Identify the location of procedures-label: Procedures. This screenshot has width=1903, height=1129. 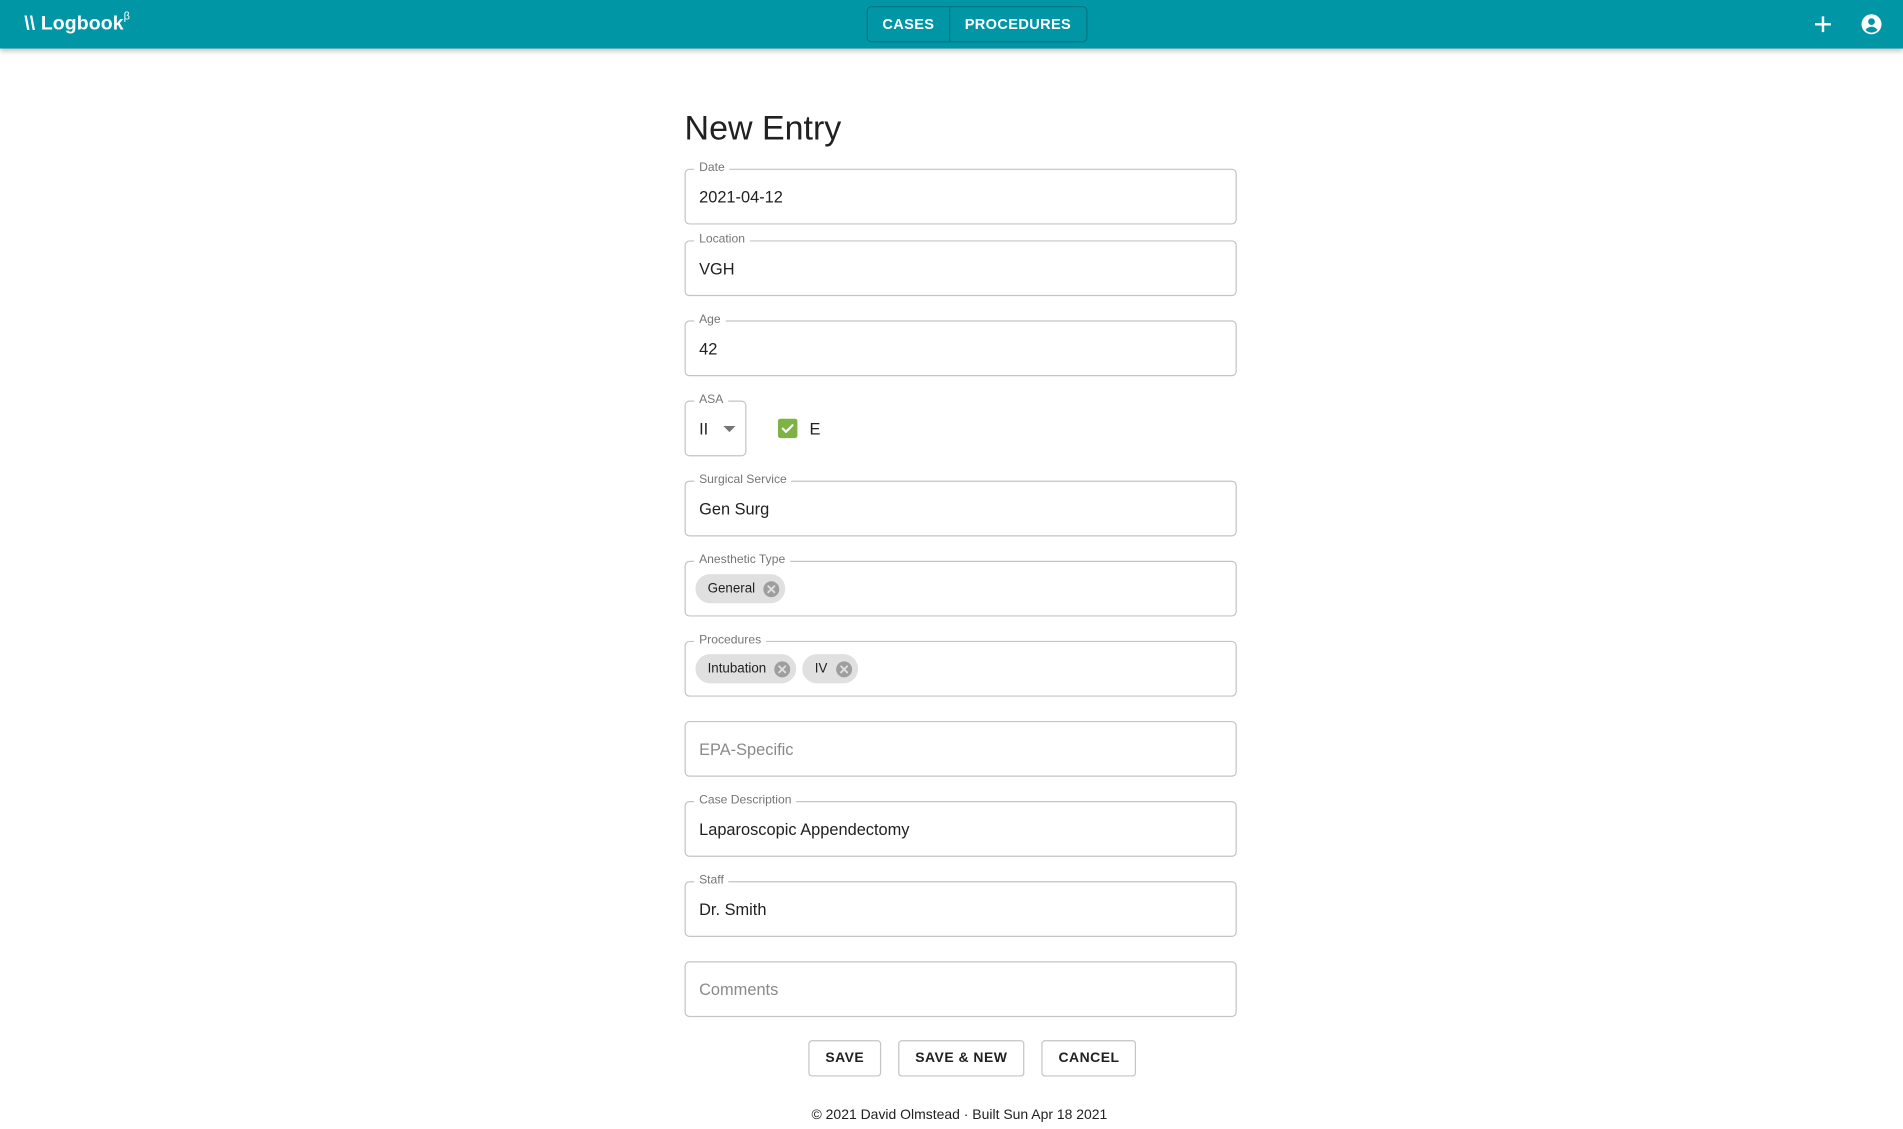
(730, 641).